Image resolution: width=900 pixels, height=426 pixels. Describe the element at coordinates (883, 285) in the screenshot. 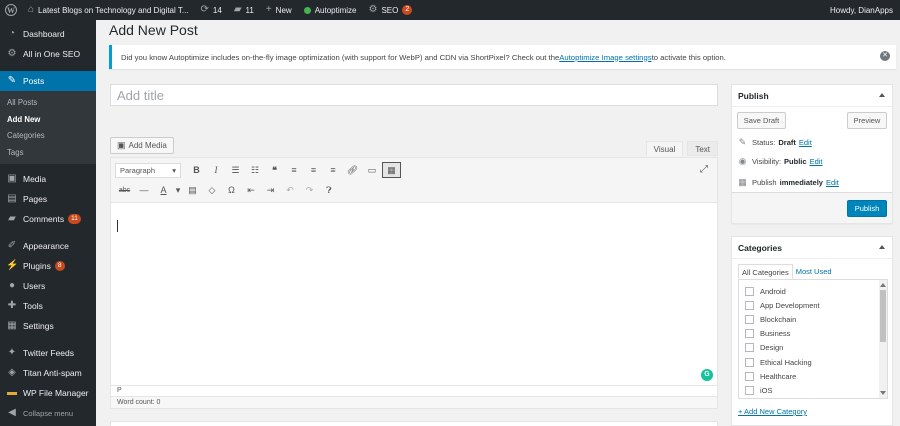

I see `scroll-up-icon` at that location.